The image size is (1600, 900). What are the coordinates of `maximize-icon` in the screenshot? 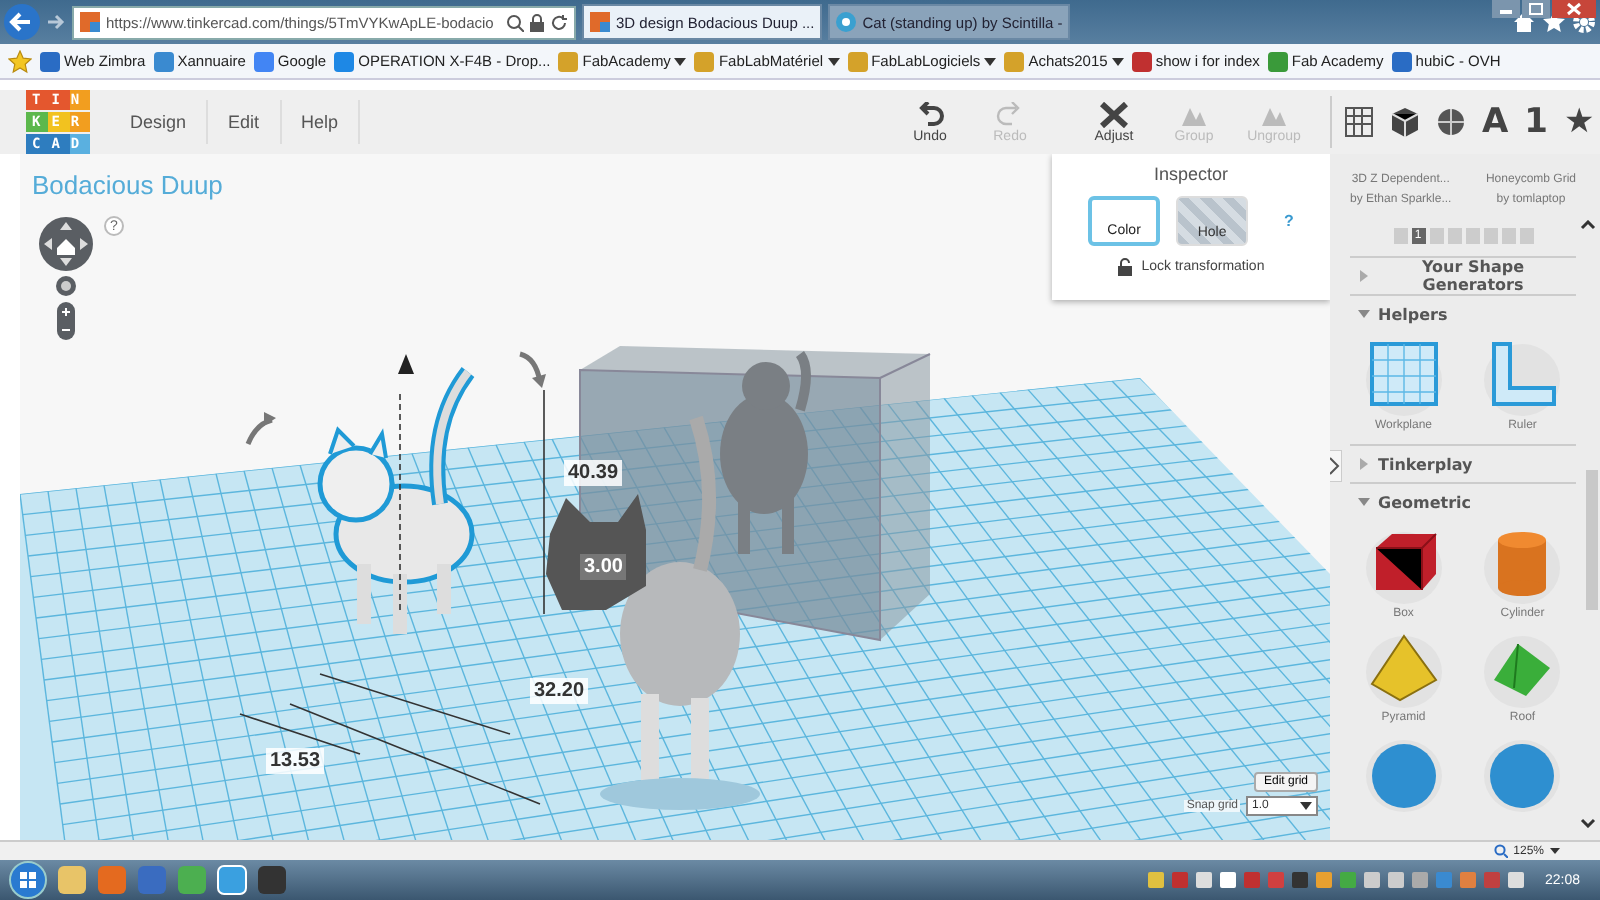 It's located at (1536, 9).